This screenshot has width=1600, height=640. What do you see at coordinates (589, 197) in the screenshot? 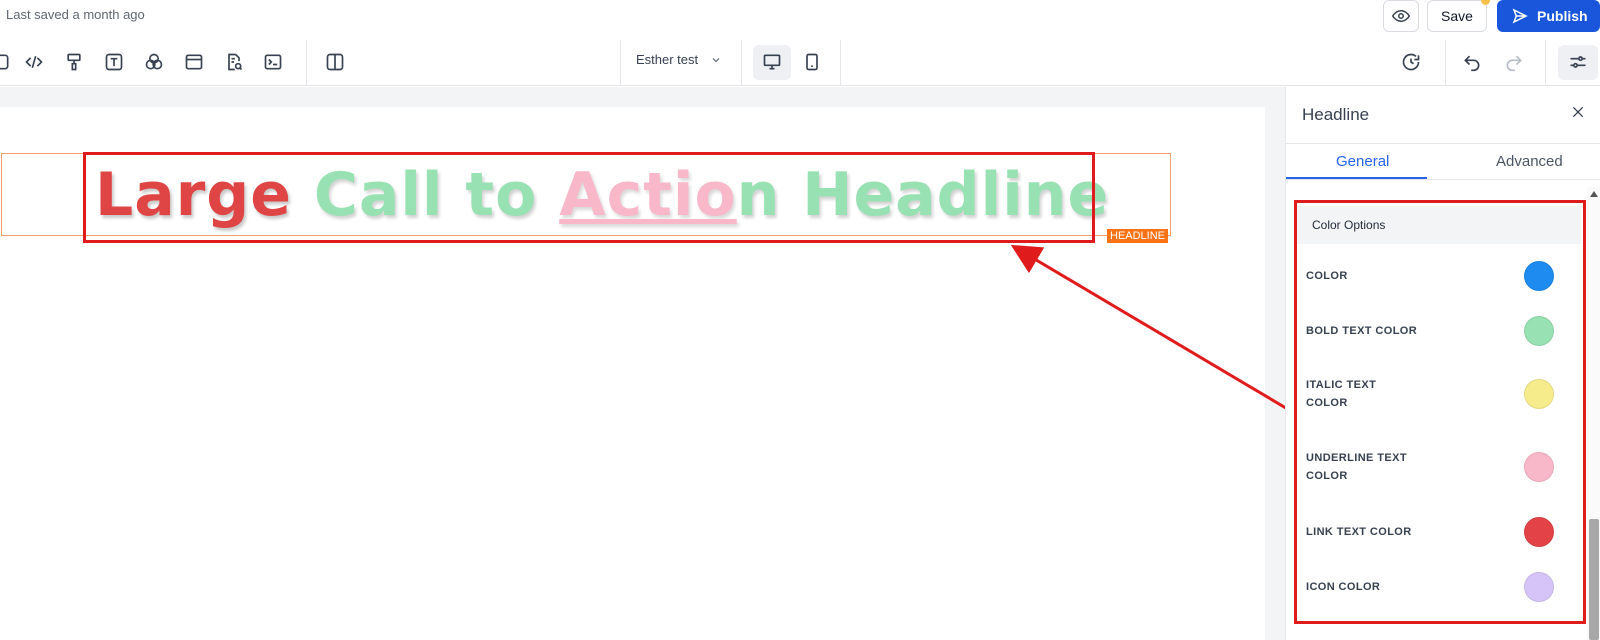
I see `annotation-box-headline` at bounding box center [589, 197].